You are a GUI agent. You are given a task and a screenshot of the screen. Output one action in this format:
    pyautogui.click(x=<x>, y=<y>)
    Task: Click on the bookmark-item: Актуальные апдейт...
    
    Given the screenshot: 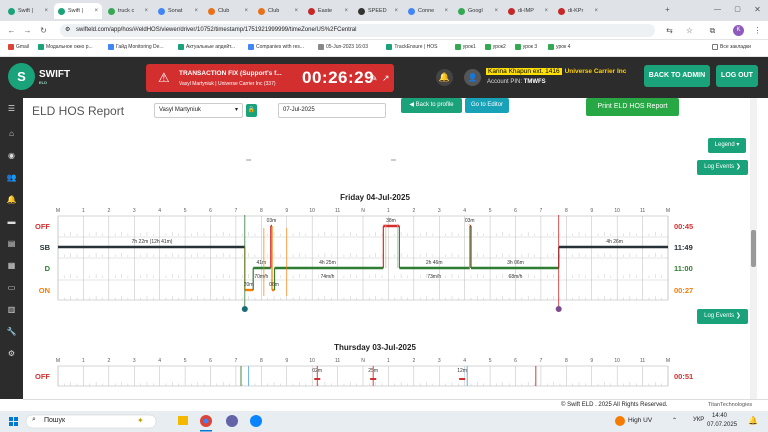 What is the action you would take?
    pyautogui.click(x=206, y=47)
    